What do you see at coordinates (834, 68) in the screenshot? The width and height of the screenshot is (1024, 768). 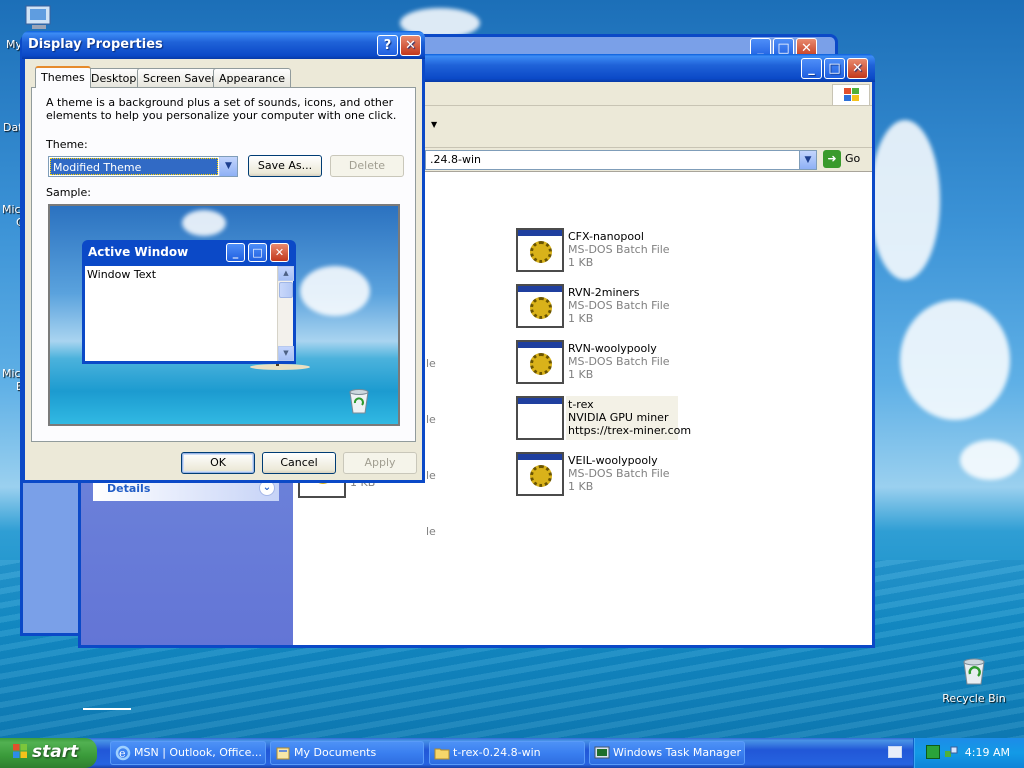 I see `maximize-button: □` at bounding box center [834, 68].